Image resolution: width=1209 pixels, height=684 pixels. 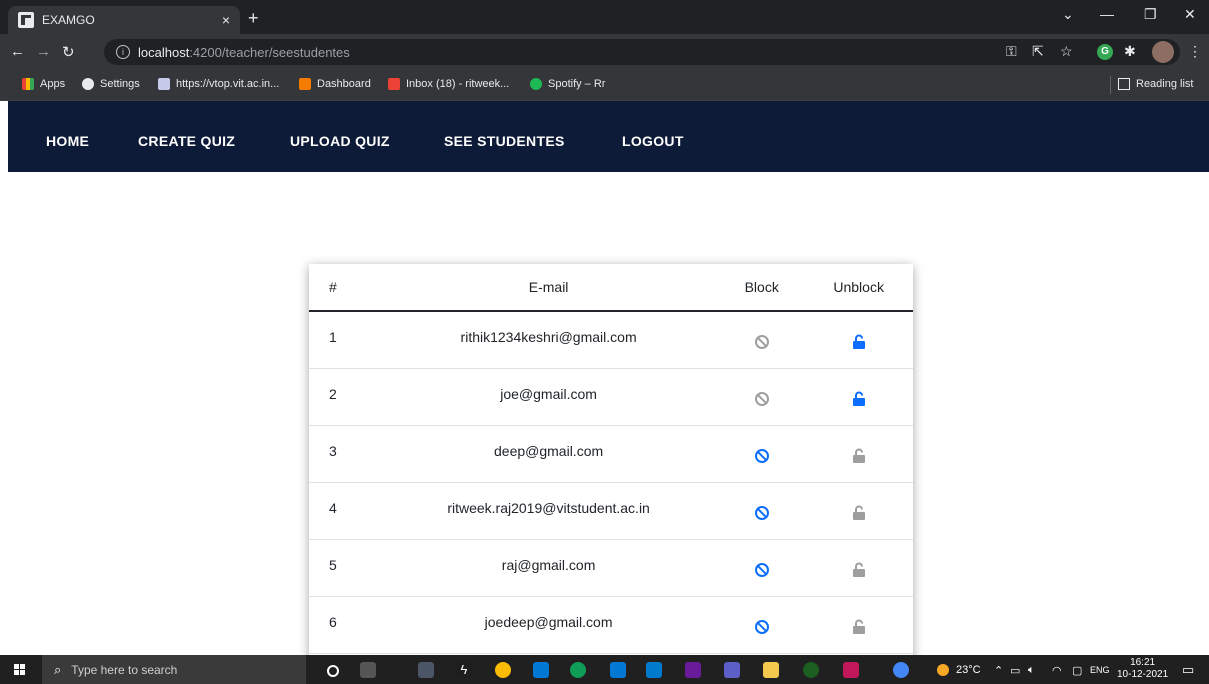 I want to click on clock-date: 10-12-2021, so click(x=1143, y=674).